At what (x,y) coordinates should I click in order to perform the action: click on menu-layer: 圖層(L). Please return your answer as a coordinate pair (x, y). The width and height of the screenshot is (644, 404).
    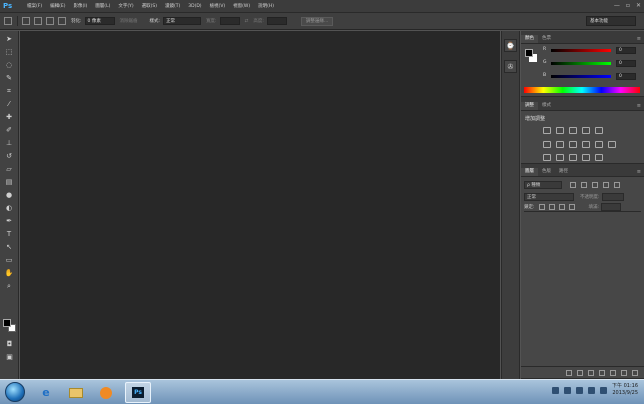
    Looking at the image, I should click on (102, 6).